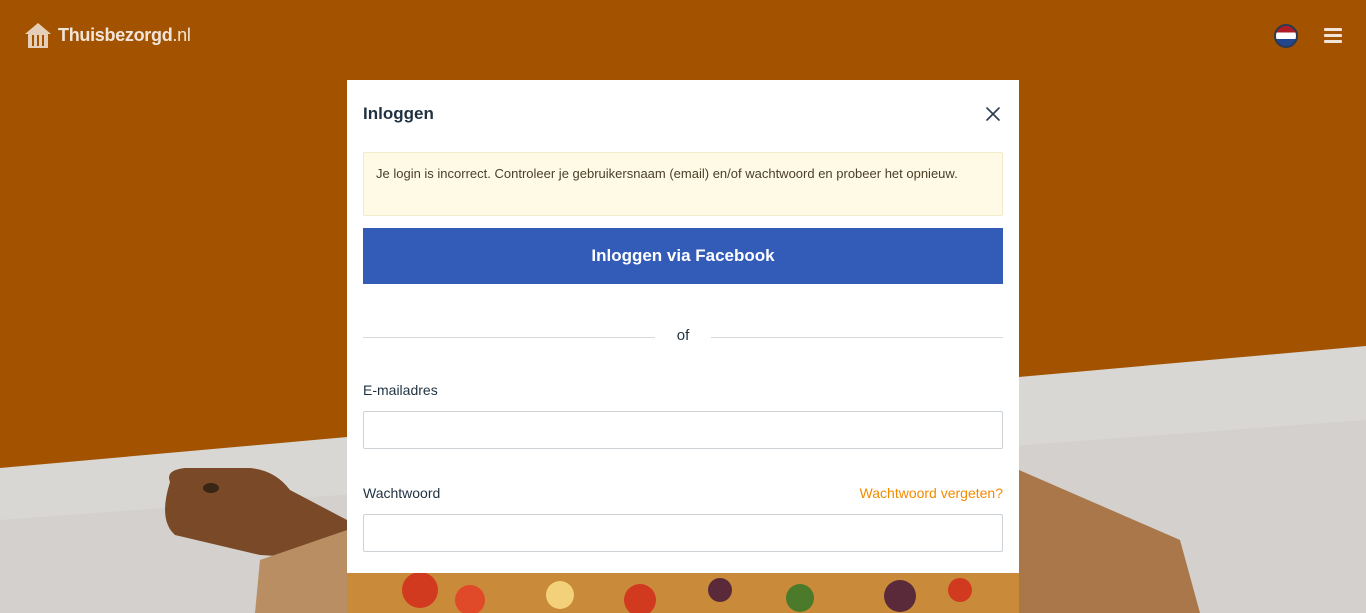 This screenshot has height=613, width=1366. I want to click on divider-line-right, so click(857, 337).